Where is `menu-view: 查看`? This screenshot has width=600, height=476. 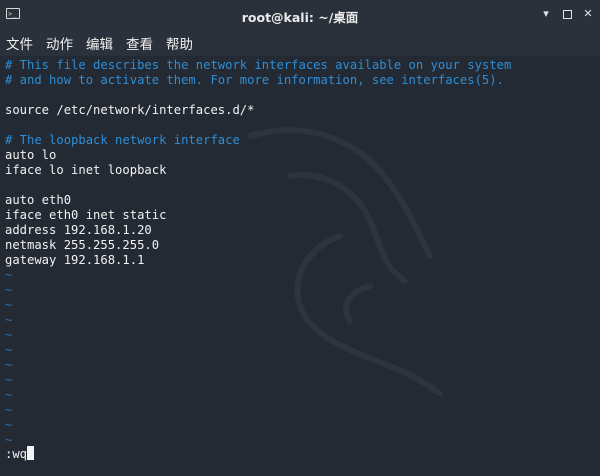
menu-view: 查看 is located at coordinates (139, 43).